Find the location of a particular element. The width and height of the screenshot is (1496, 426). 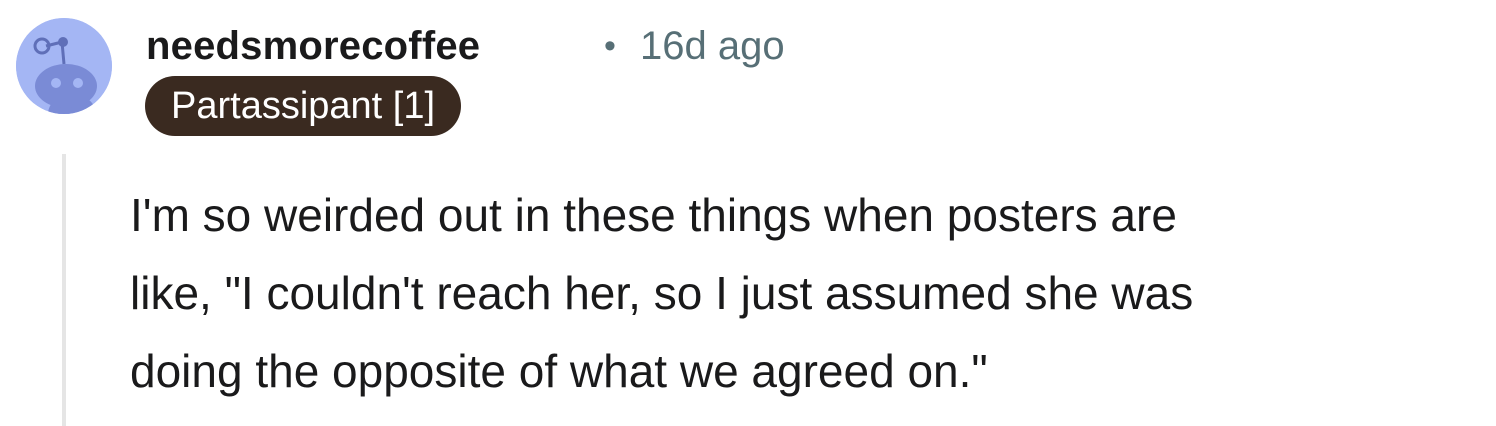

avatar is located at coordinates (64, 66).